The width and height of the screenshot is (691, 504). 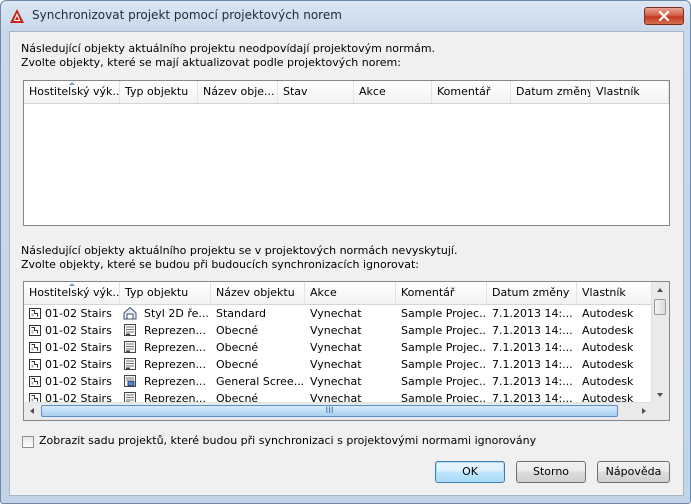 I want to click on autocad-a-icon, so click(x=17, y=16).